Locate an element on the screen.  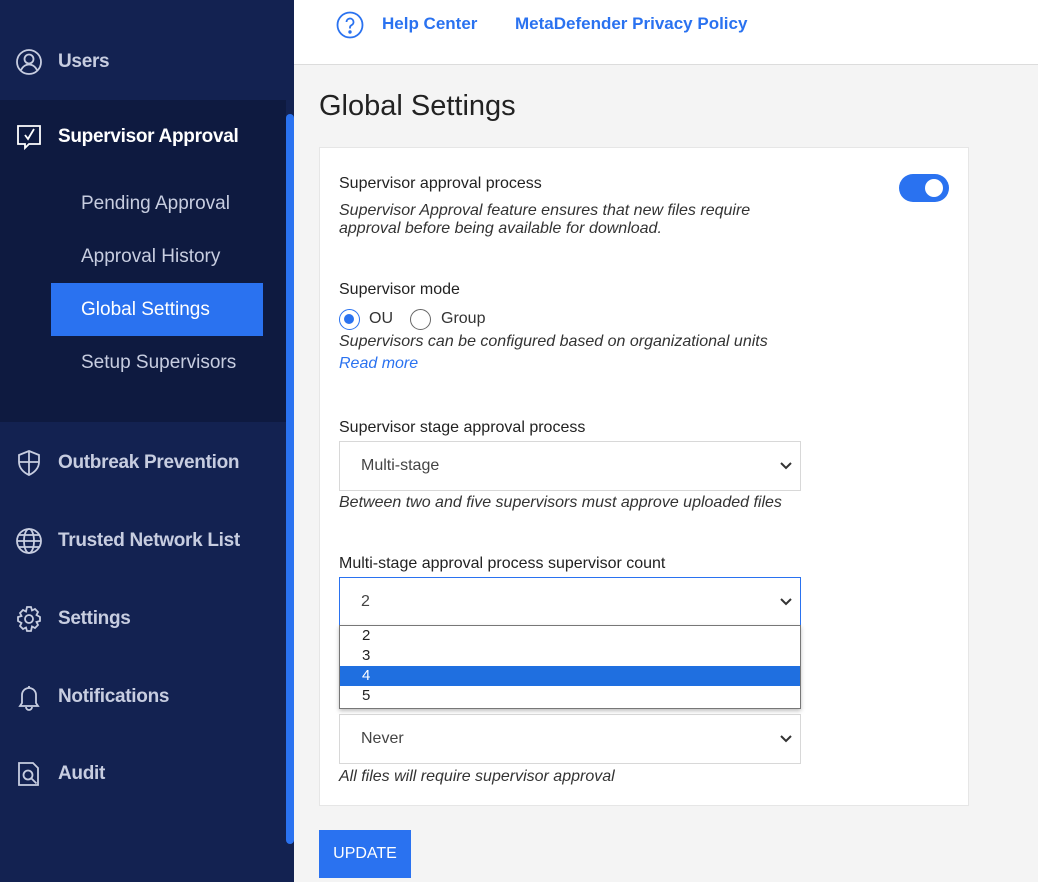
dropdown-option-highlighted: 4 is located at coordinates (570, 676).